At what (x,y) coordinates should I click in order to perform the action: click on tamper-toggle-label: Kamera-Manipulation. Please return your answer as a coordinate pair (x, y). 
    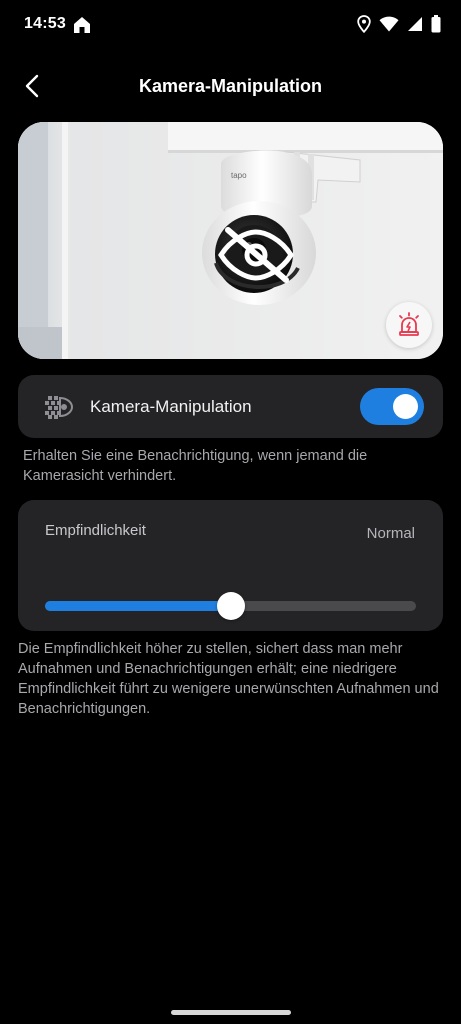
    Looking at the image, I should click on (171, 406).